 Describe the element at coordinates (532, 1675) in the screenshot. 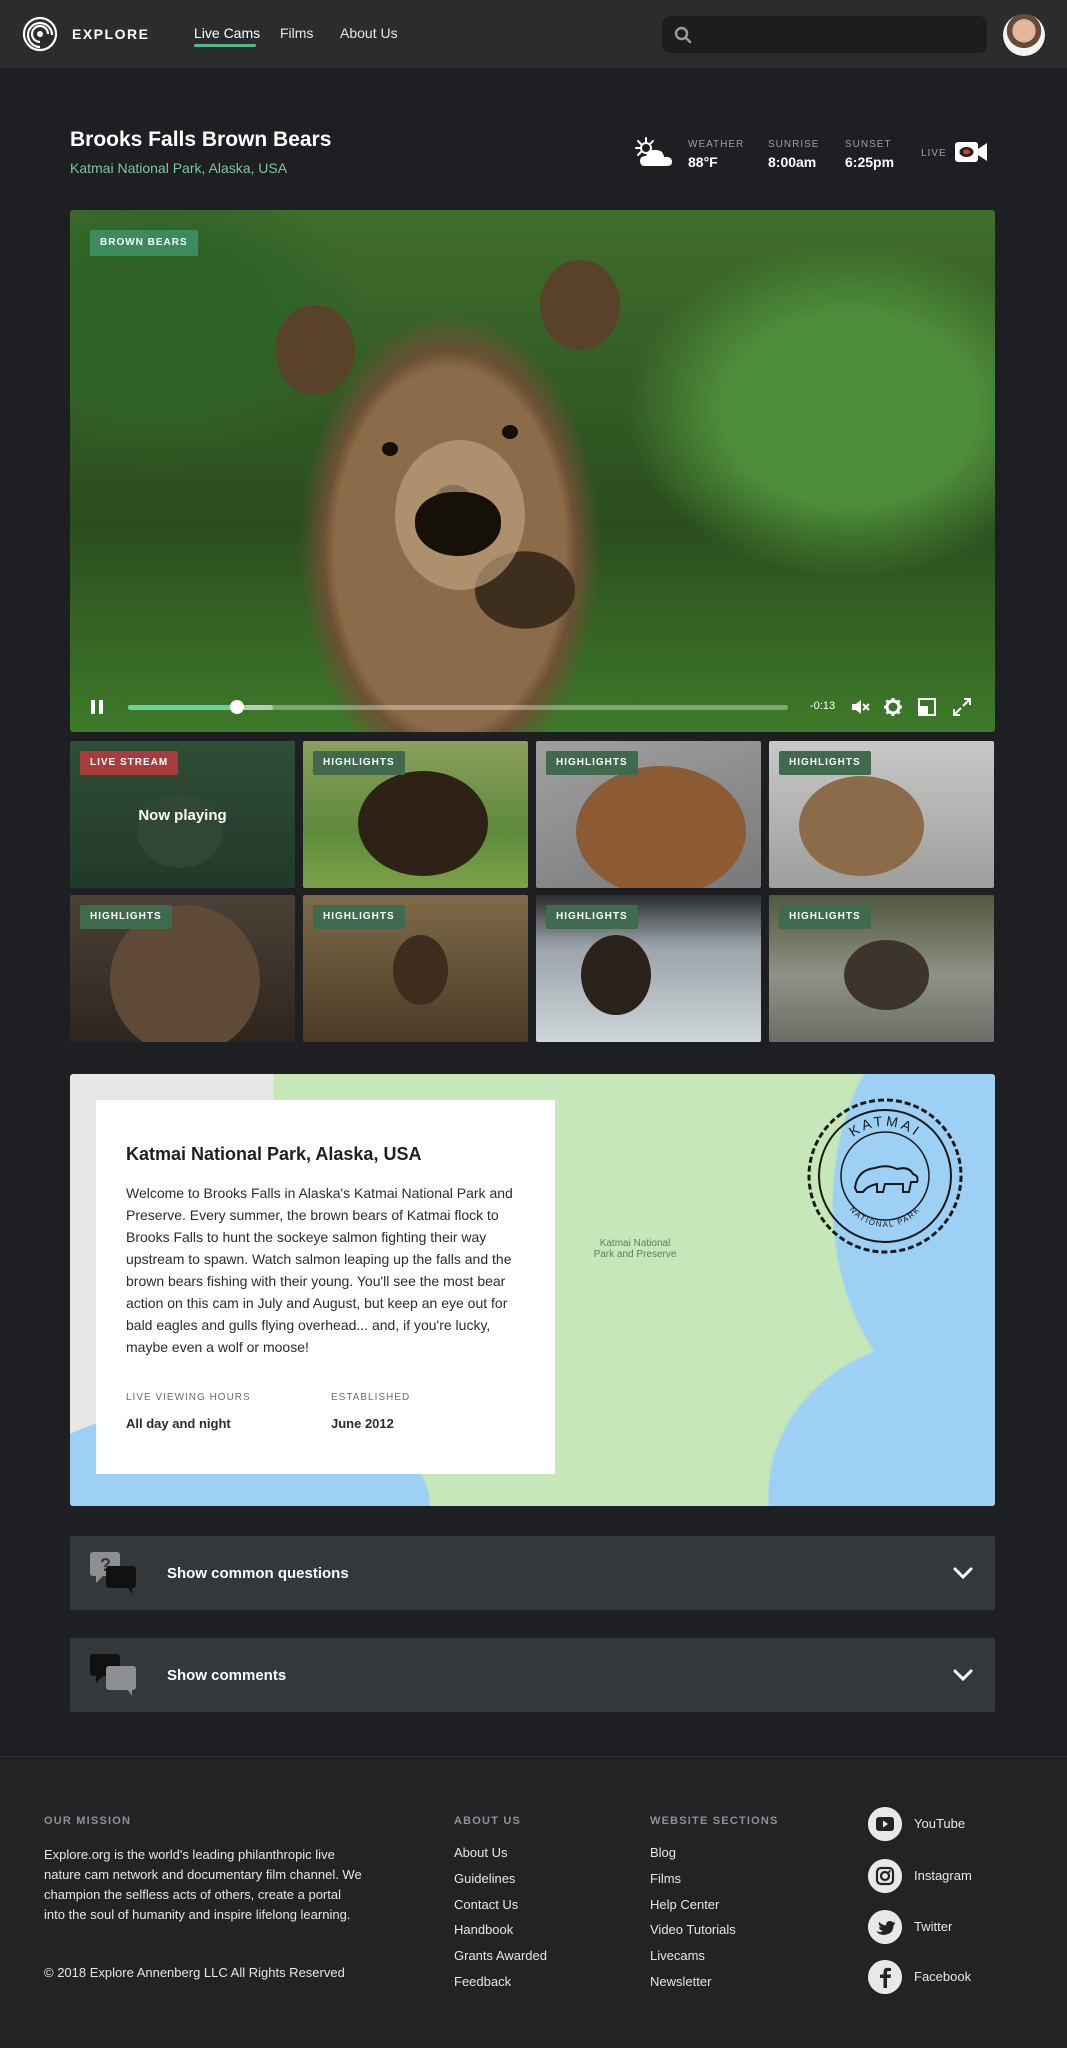

I see `comments-accordion: Show comments` at that location.